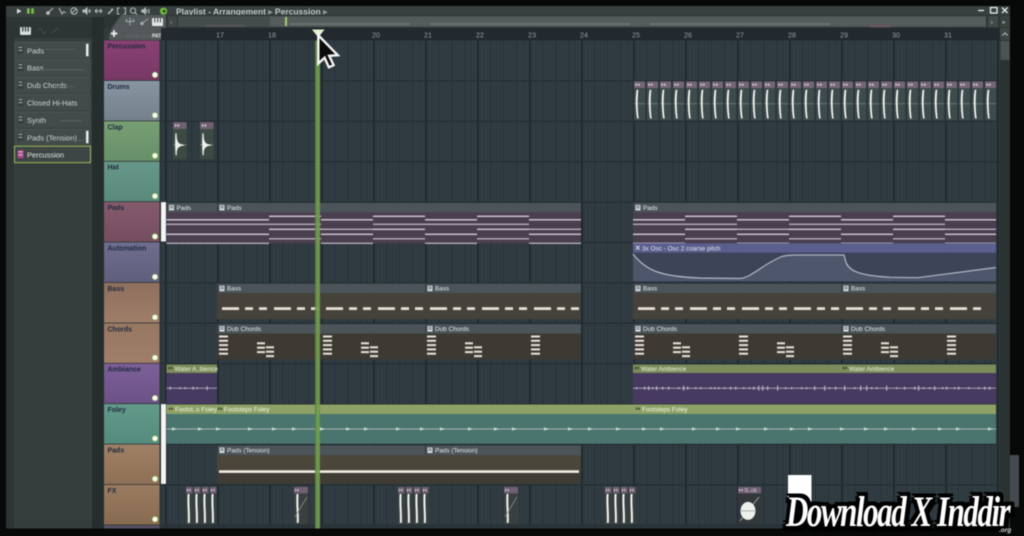 This screenshot has height=536, width=1024. What do you see at coordinates (896, 35) in the screenshot?
I see `svg-text: 30` at bounding box center [896, 35].